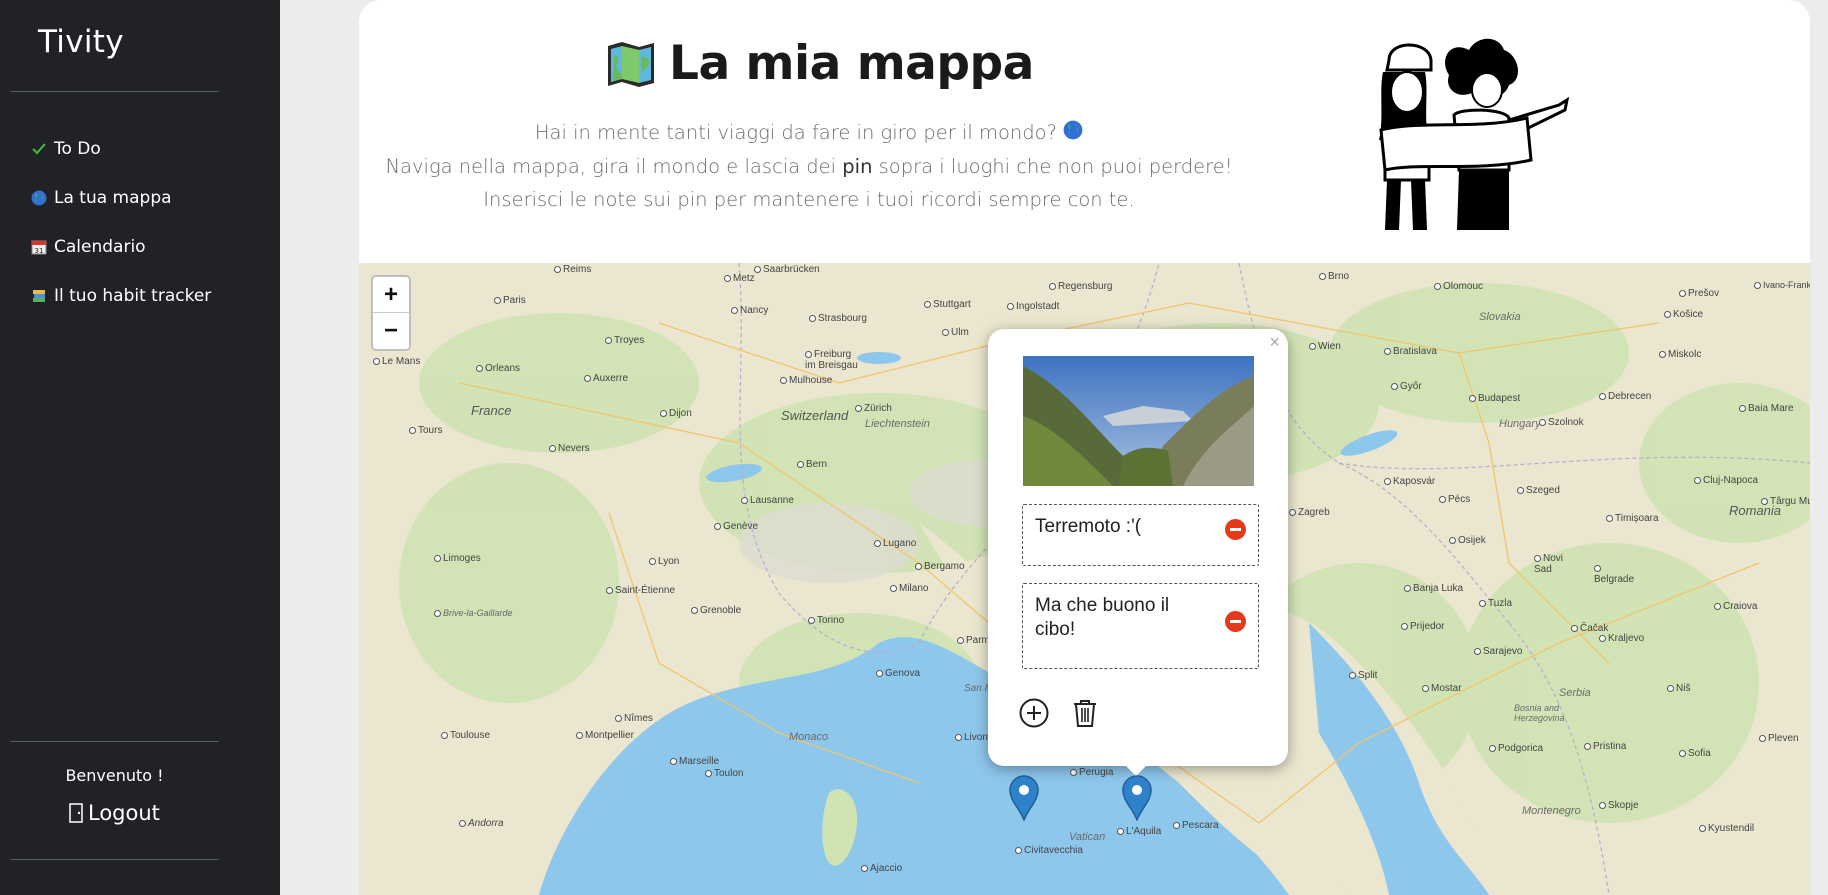 This screenshot has height=895, width=1828. I want to click on city-label: Brive-la-Gaillarde, so click(473, 613).